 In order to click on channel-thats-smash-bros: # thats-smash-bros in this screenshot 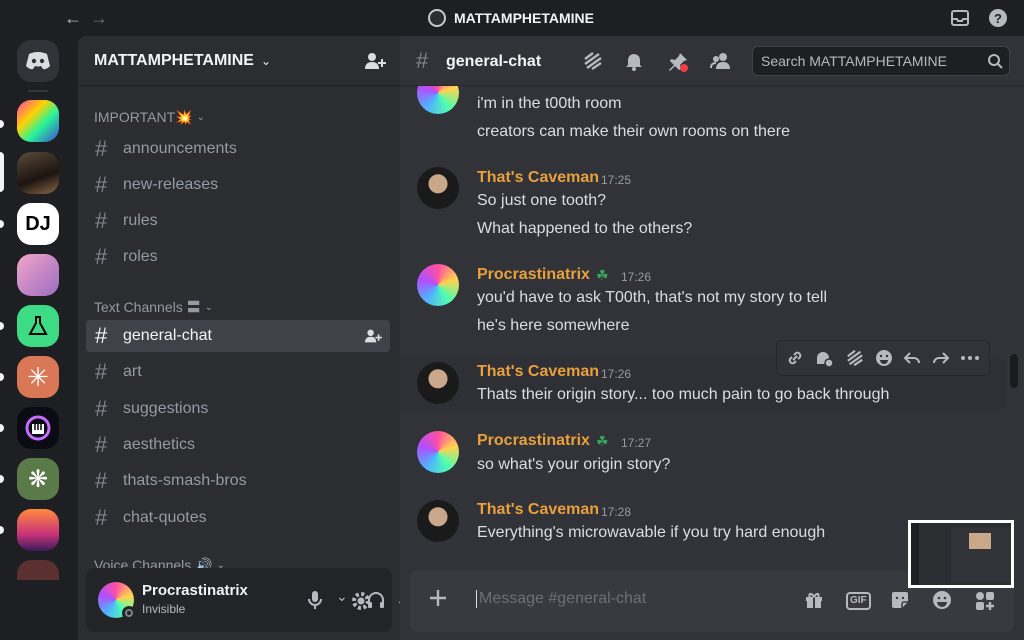, I will do `click(238, 481)`.